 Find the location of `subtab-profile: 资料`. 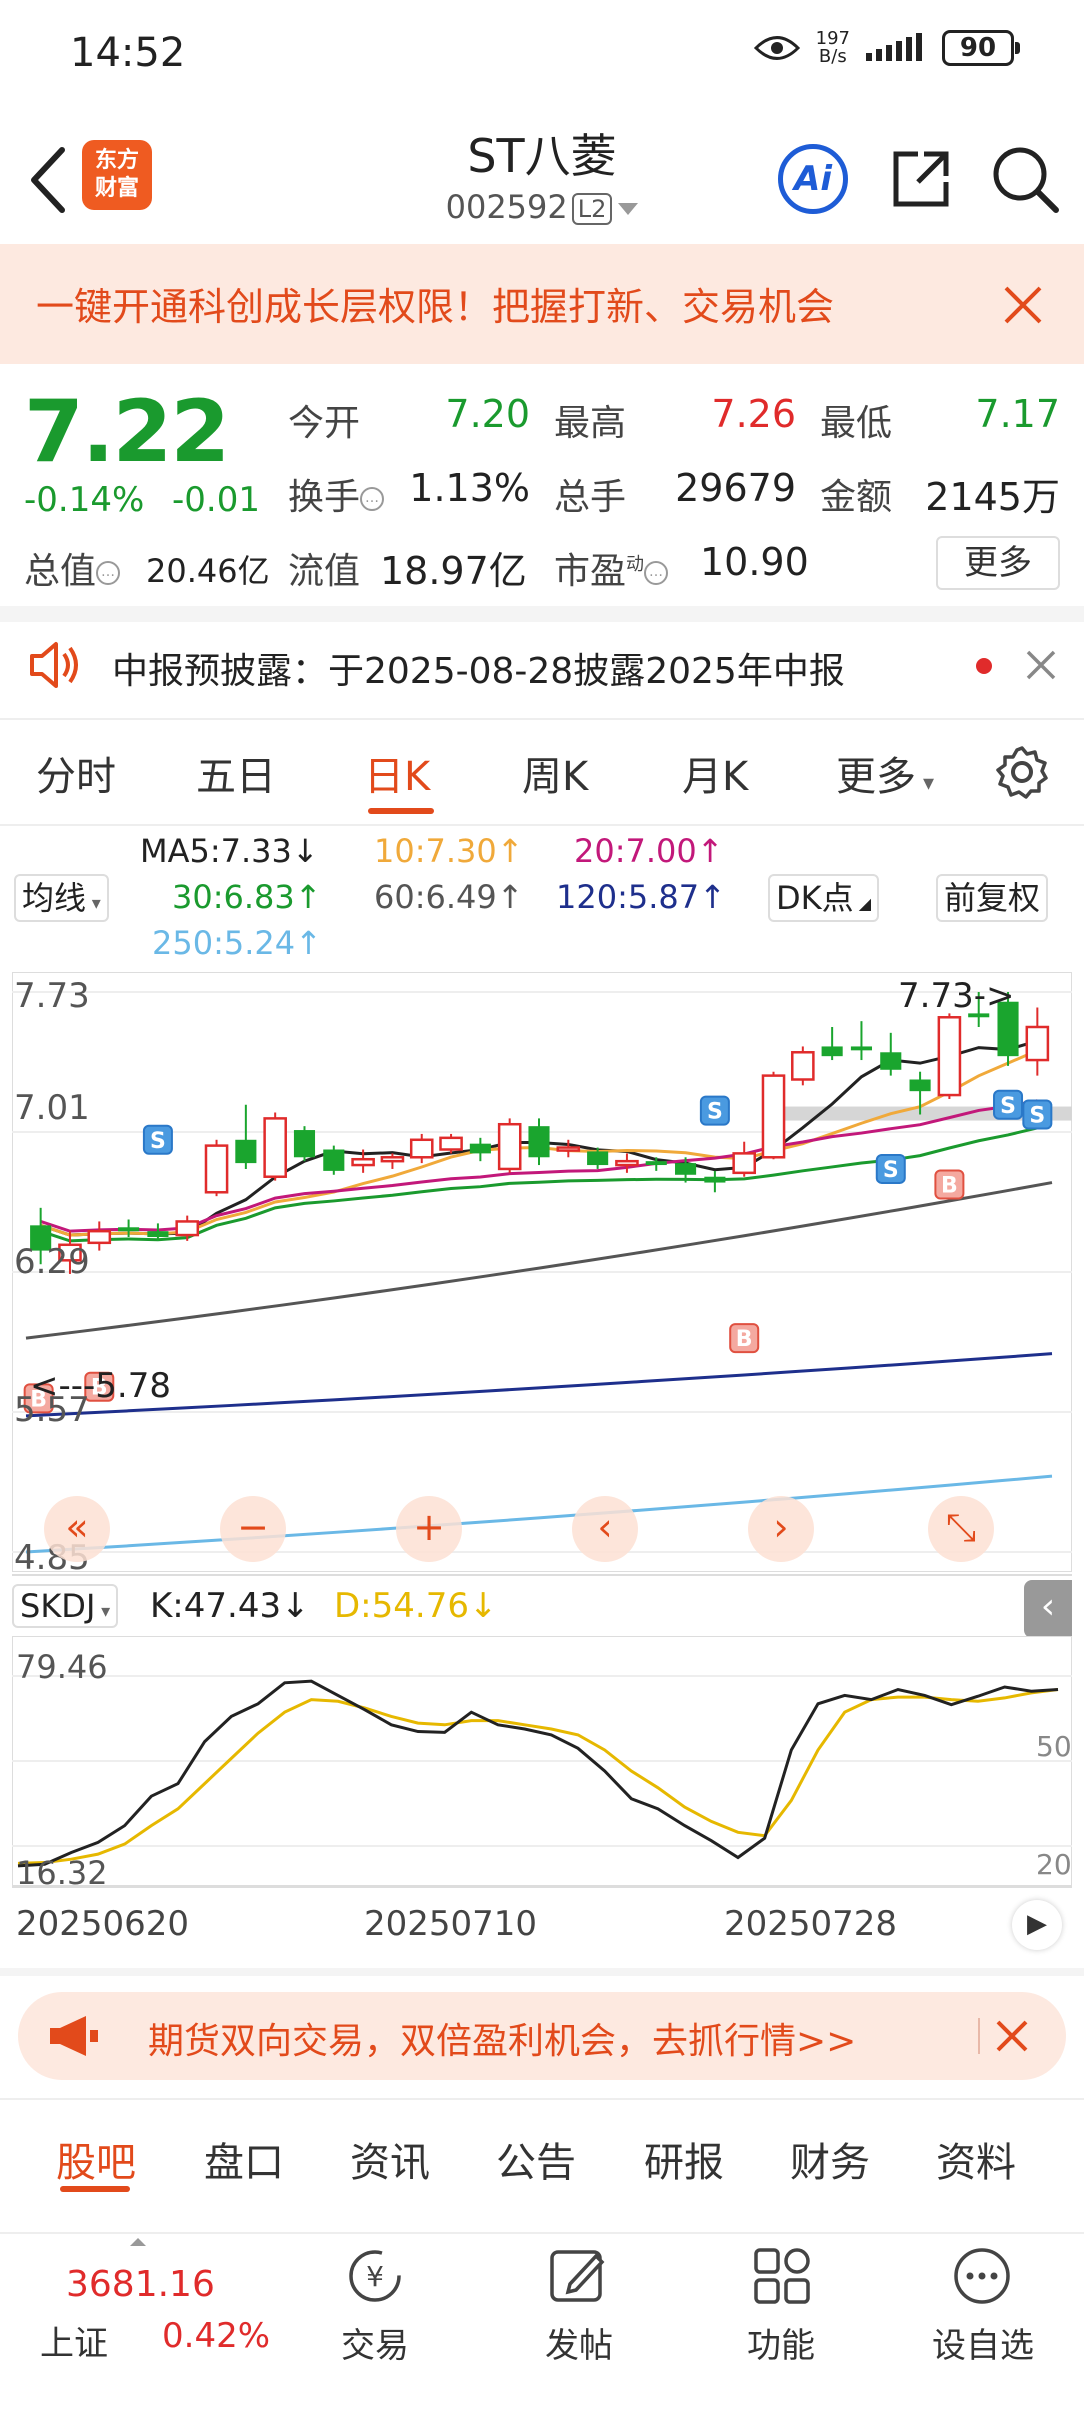

subtab-profile: 资料 is located at coordinates (976, 2159).